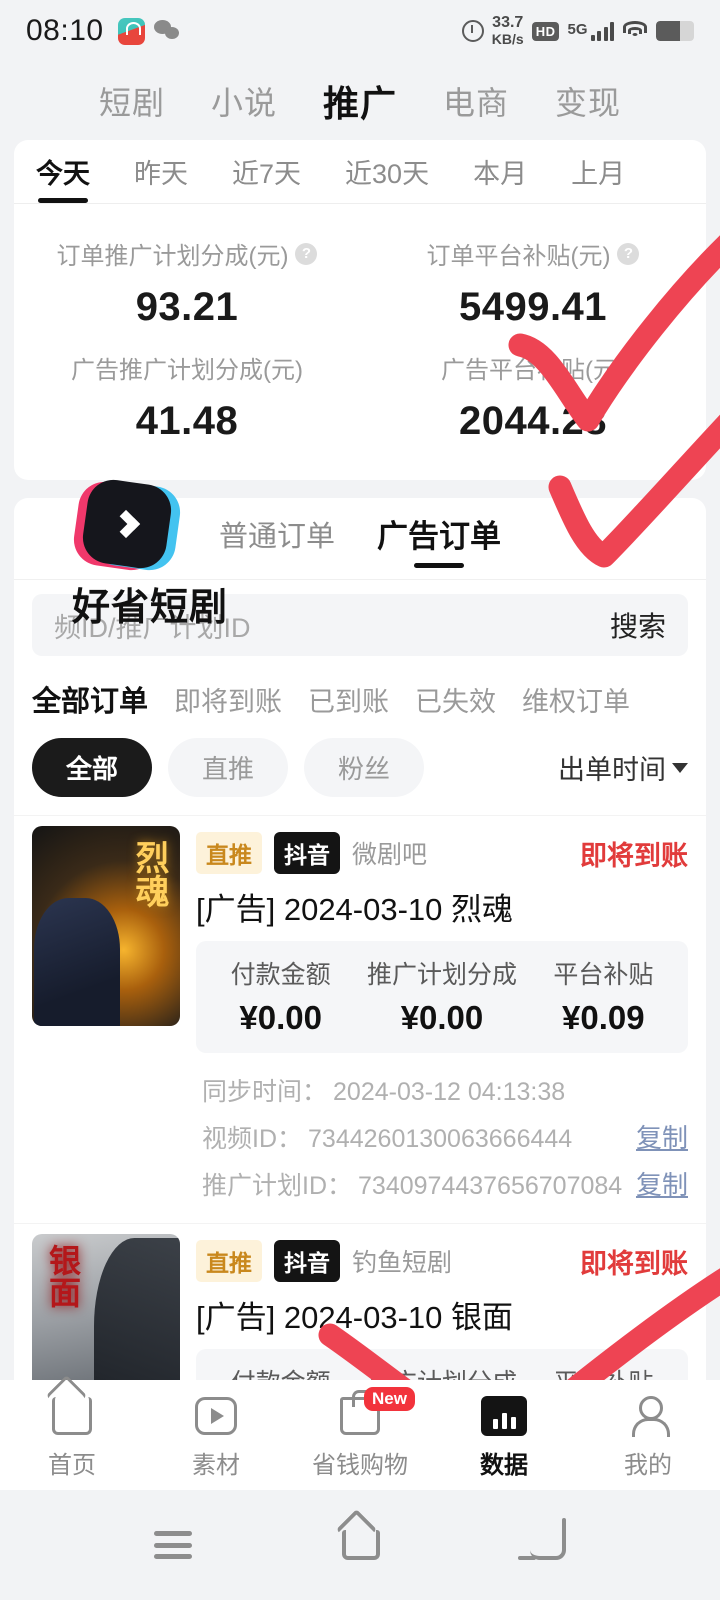  I want to click on top-nav: 短剧 小说 推广 电商 变现, so click(360, 101).